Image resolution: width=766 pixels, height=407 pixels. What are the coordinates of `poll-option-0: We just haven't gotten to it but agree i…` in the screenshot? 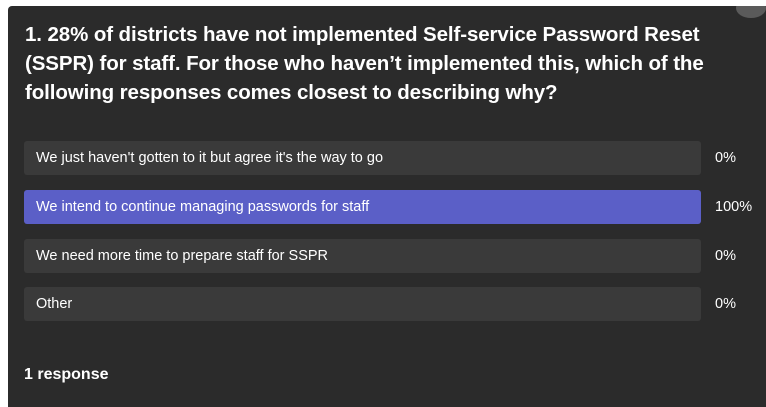 It's located at (394, 158).